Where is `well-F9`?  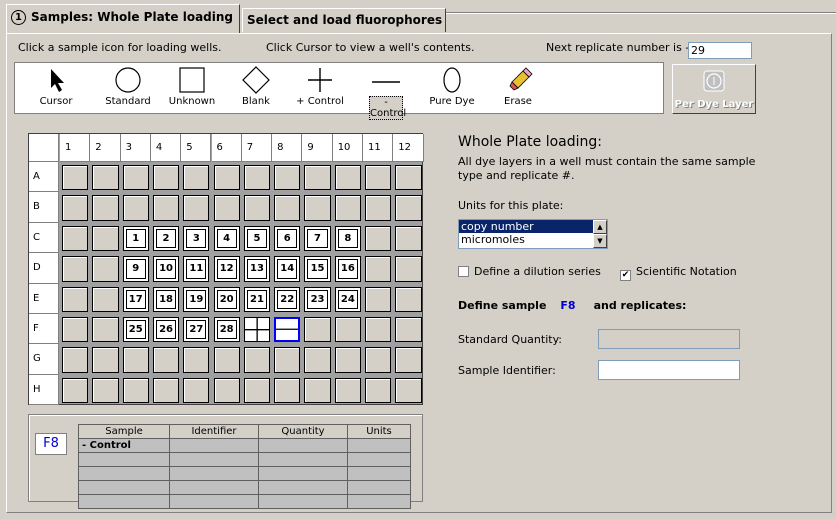 well-F9 is located at coordinates (317, 330).